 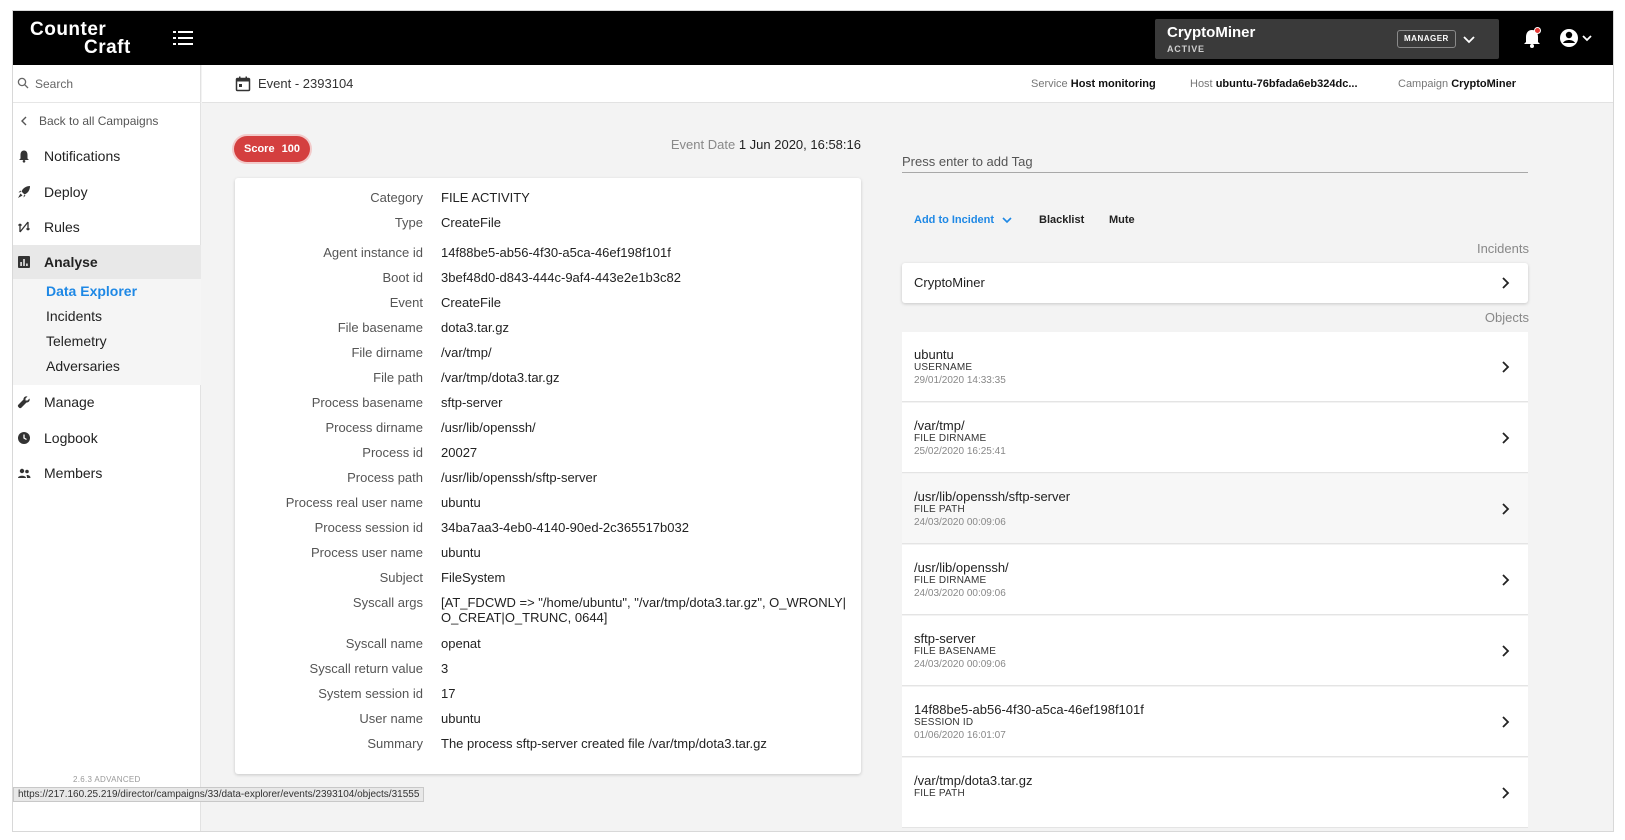 What do you see at coordinates (368, 527) in the screenshot?
I see `detail-key: Process session id` at bounding box center [368, 527].